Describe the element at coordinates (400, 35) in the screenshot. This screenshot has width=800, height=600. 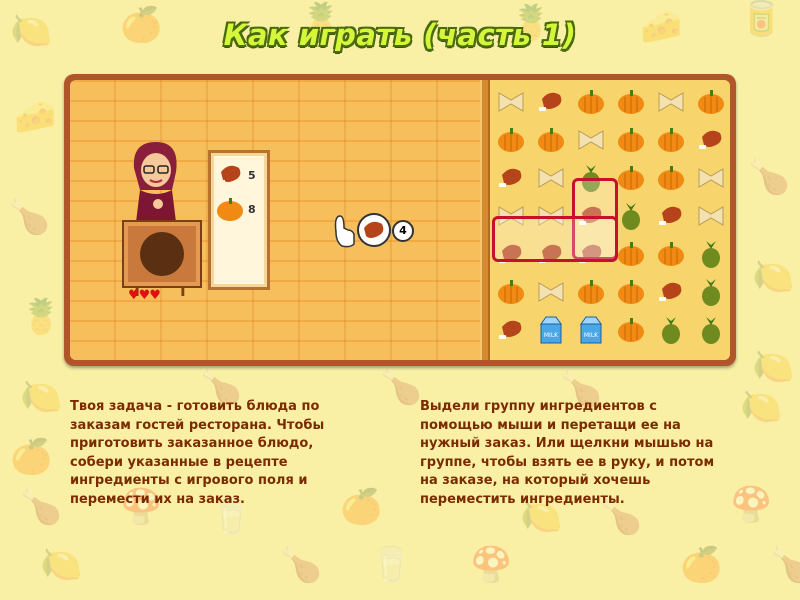
I see `page-title: Как играть (часть 1)` at that location.